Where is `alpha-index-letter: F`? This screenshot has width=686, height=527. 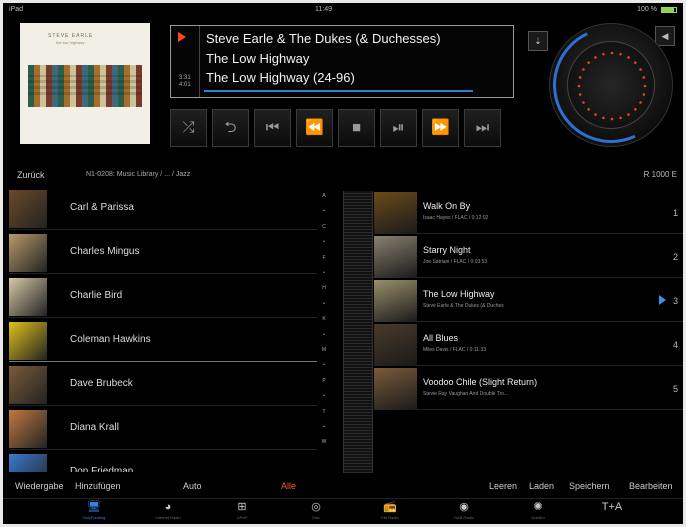 alpha-index-letter: F is located at coordinates (324, 258).